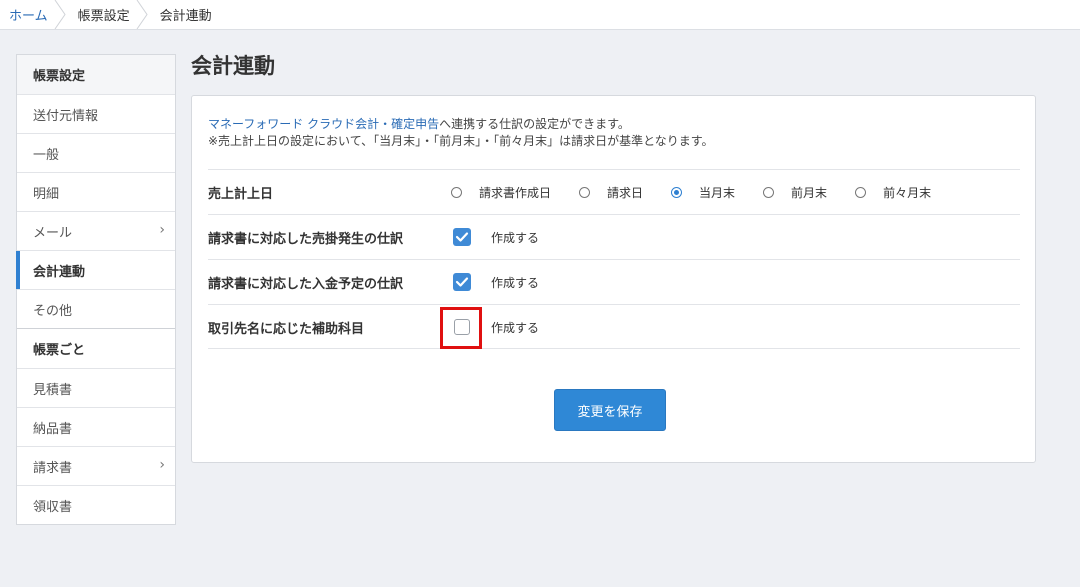 The image size is (1080, 587). What do you see at coordinates (96, 74) in the screenshot?
I see `sidebar-header-form-settings: 帳票設定` at bounding box center [96, 74].